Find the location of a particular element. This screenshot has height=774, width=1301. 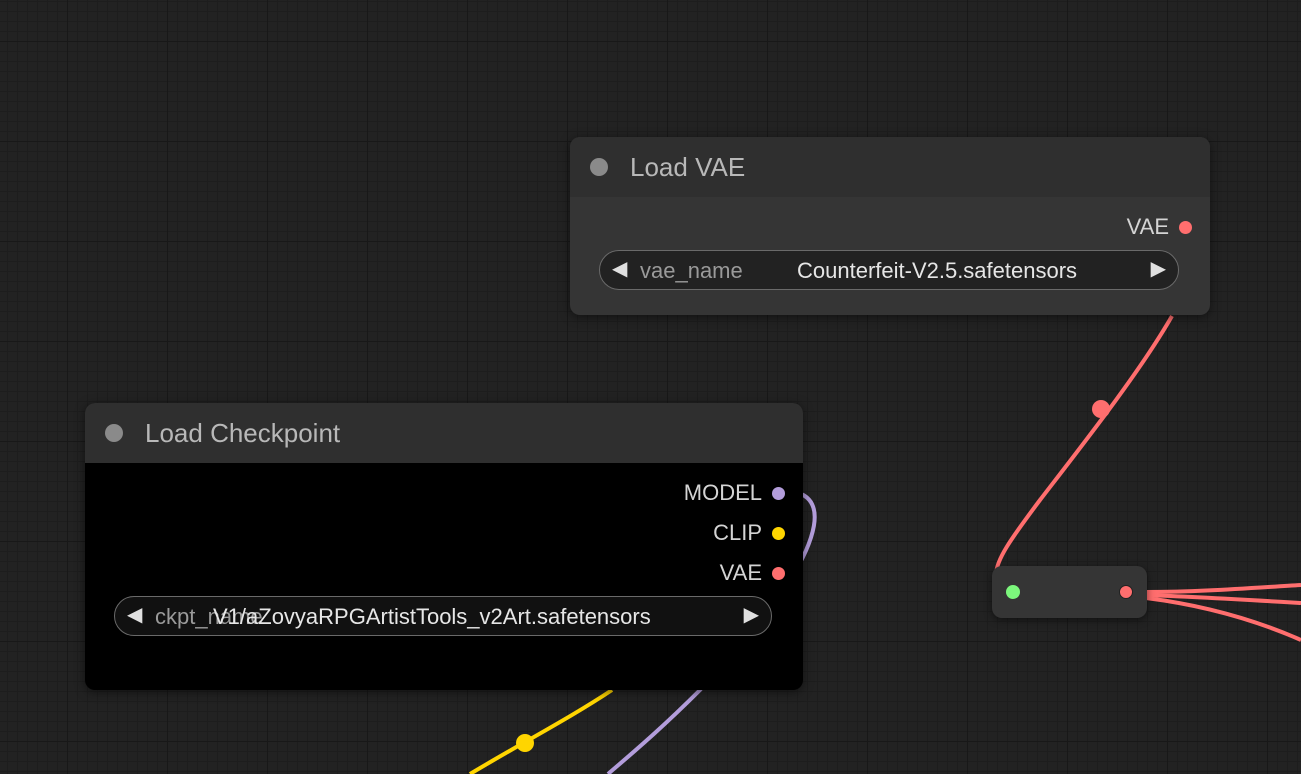

load-vae-title-bar: Load VAE is located at coordinates (890, 167).